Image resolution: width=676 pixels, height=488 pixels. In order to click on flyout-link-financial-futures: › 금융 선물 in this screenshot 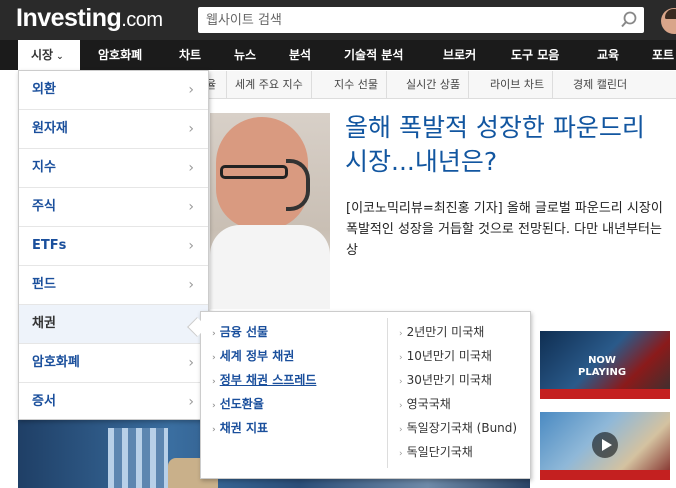, I will do `click(240, 331)`.